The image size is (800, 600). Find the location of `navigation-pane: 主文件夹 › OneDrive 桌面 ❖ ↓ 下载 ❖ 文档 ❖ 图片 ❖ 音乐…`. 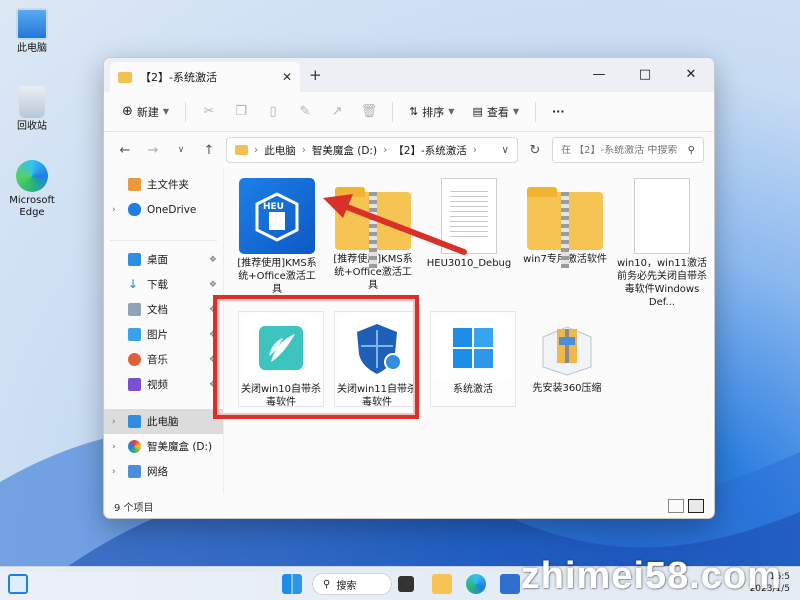

navigation-pane: 主文件夹 › OneDrive 桌面 ❖ ↓ 下载 ❖ 文档 ❖ 图片 ❖ 音乐… is located at coordinates (164, 331).